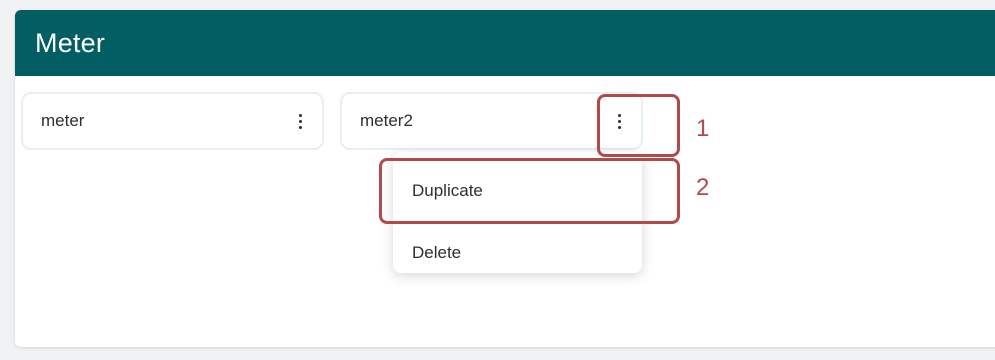 This screenshot has width=995, height=360. I want to click on annotation-number-1: 1, so click(703, 128).